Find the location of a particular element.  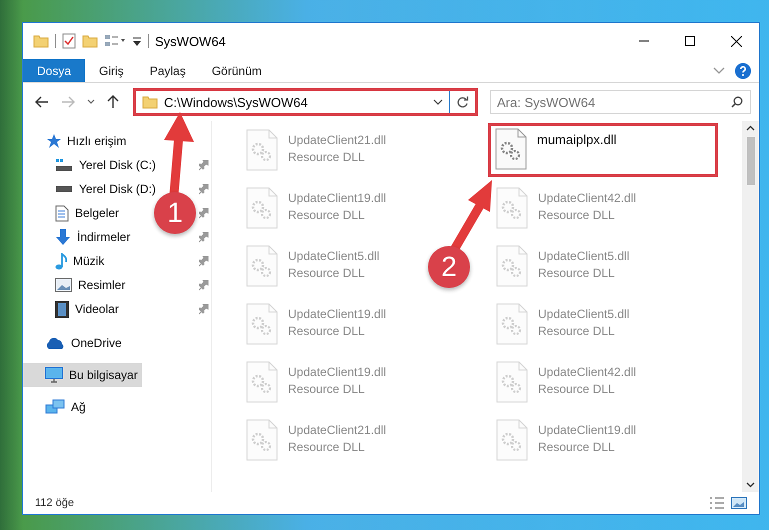

computer-icon is located at coordinates (54, 375).